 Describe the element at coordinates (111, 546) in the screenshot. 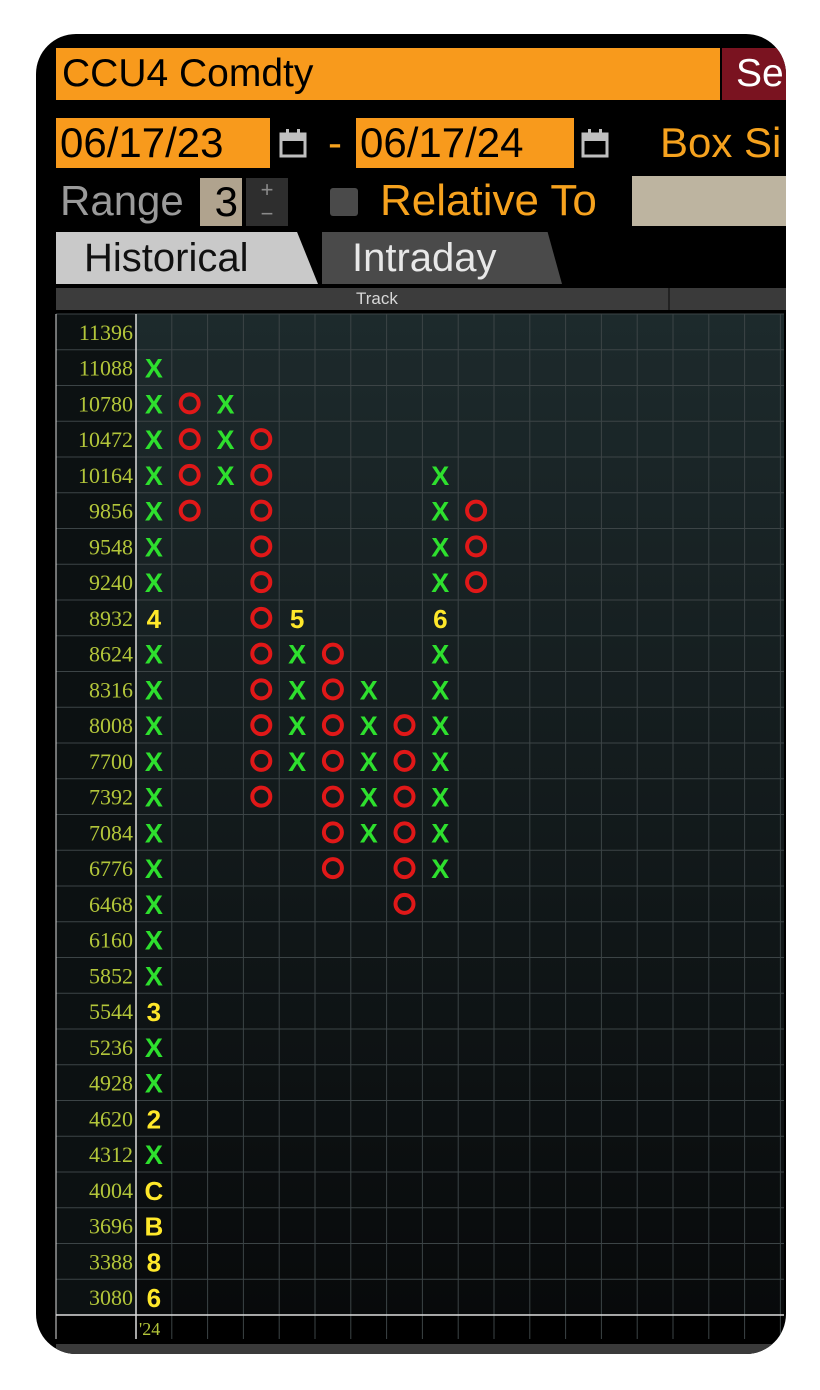

I see `price-tick-label: 9548` at that location.